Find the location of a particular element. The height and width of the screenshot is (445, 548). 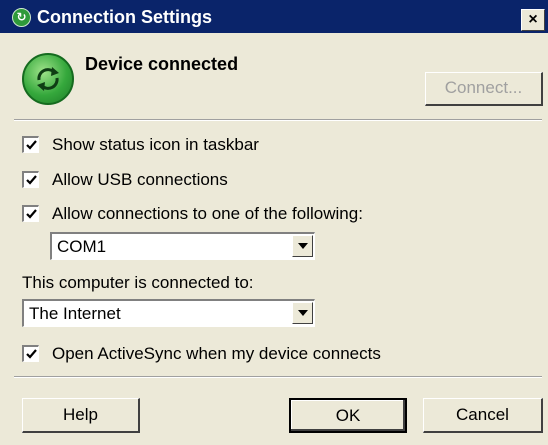

allow-usb-checkbox is located at coordinates (30, 179).